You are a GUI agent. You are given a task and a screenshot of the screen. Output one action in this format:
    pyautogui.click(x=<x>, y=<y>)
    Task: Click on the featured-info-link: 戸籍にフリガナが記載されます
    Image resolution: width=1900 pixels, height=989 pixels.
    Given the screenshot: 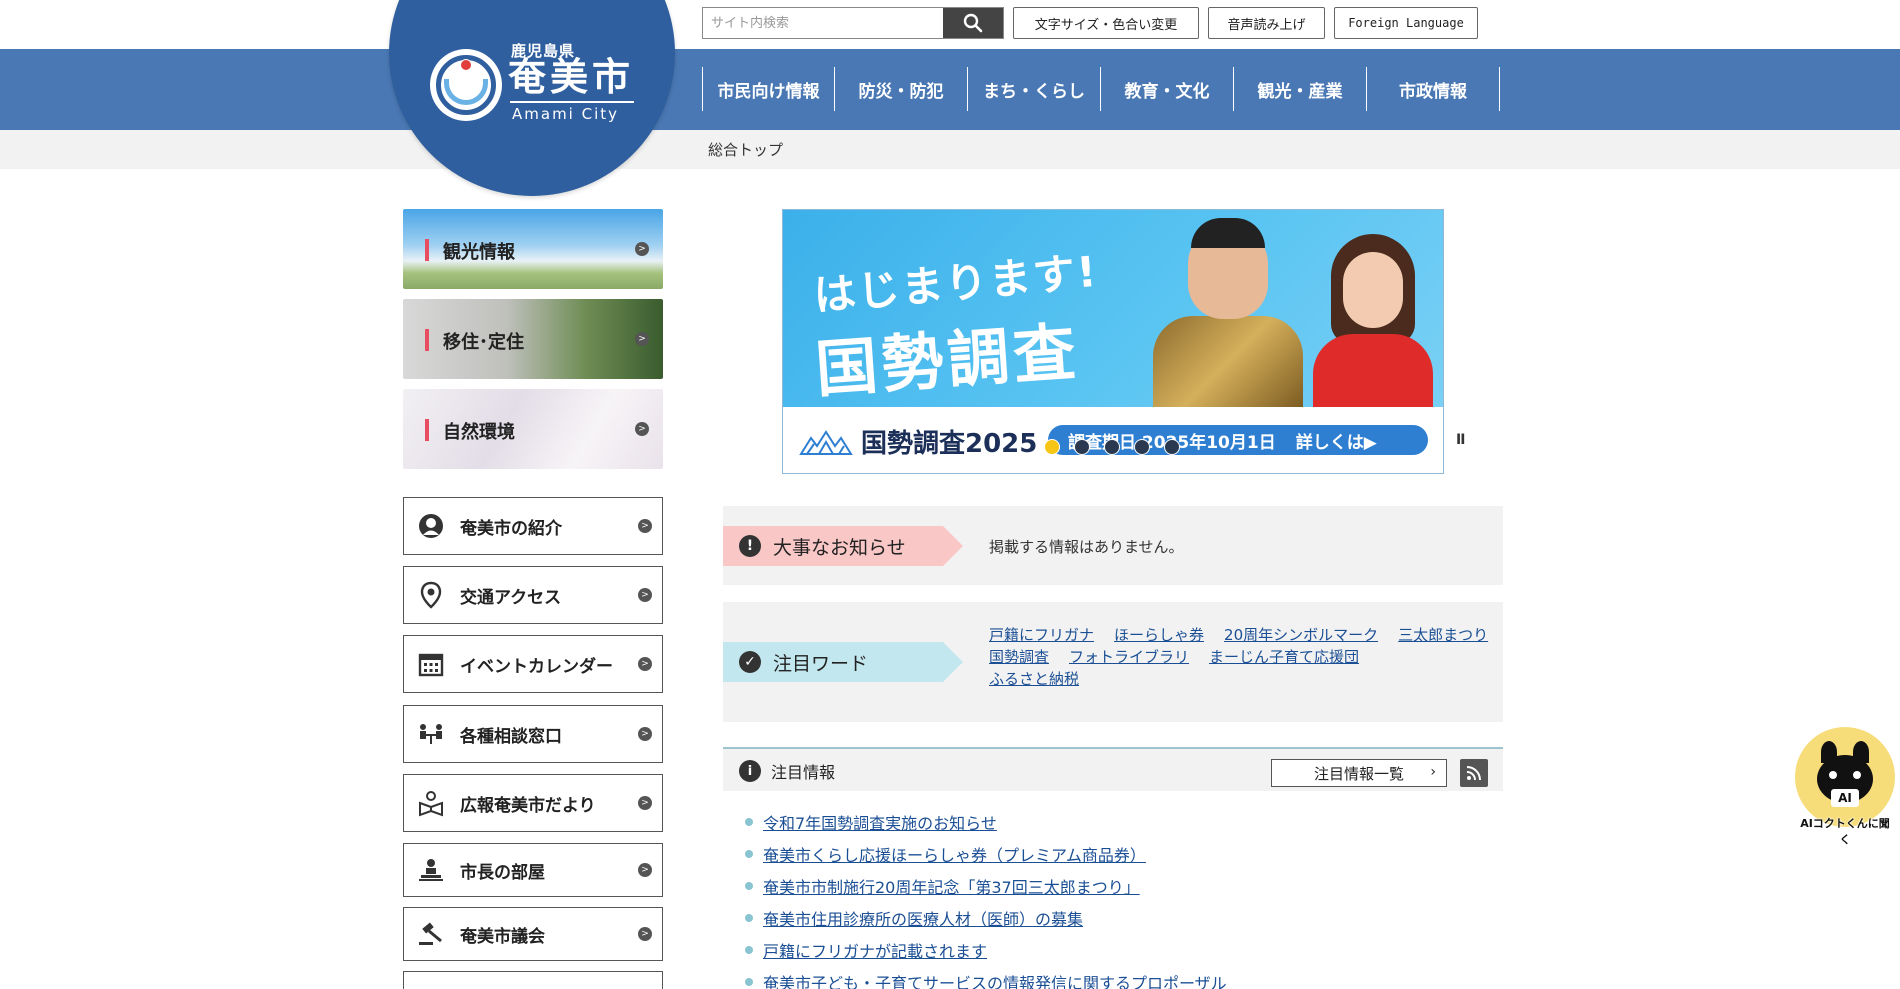 What is the action you would take?
    pyautogui.click(x=875, y=950)
    